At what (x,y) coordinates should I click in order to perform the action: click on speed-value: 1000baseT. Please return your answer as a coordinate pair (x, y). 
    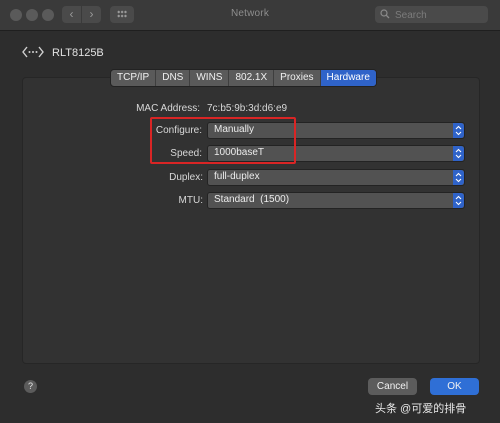
    Looking at the image, I should click on (239, 152).